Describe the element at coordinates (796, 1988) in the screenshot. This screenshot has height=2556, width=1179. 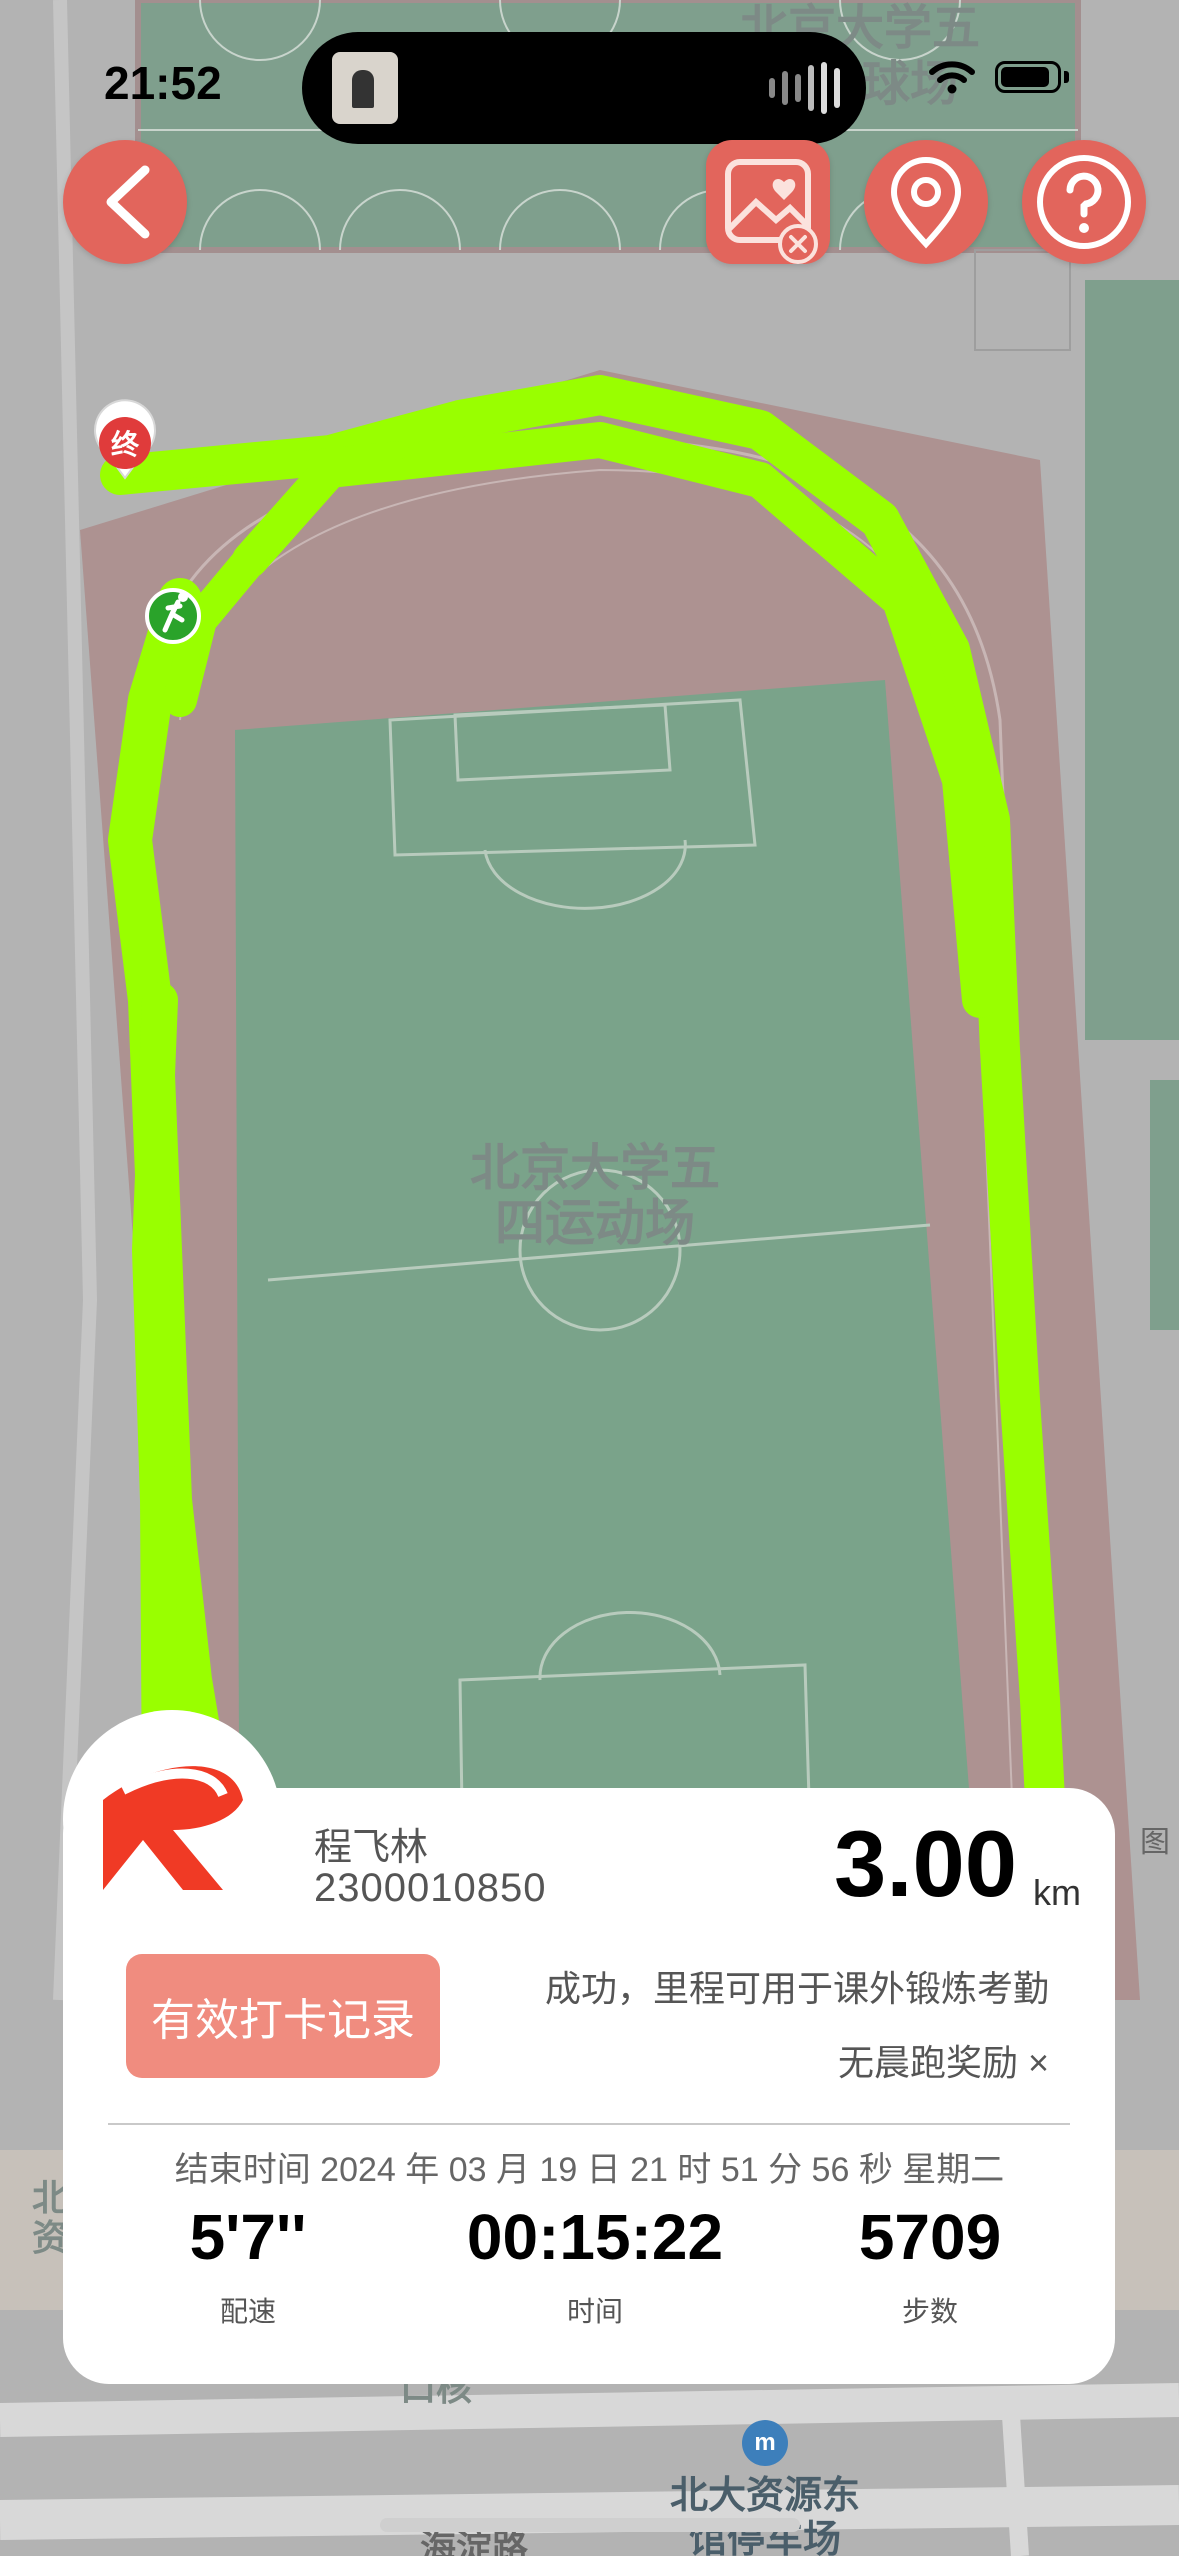
I see `success-message: 成功，里程可用于课外锻炼考勤` at that location.